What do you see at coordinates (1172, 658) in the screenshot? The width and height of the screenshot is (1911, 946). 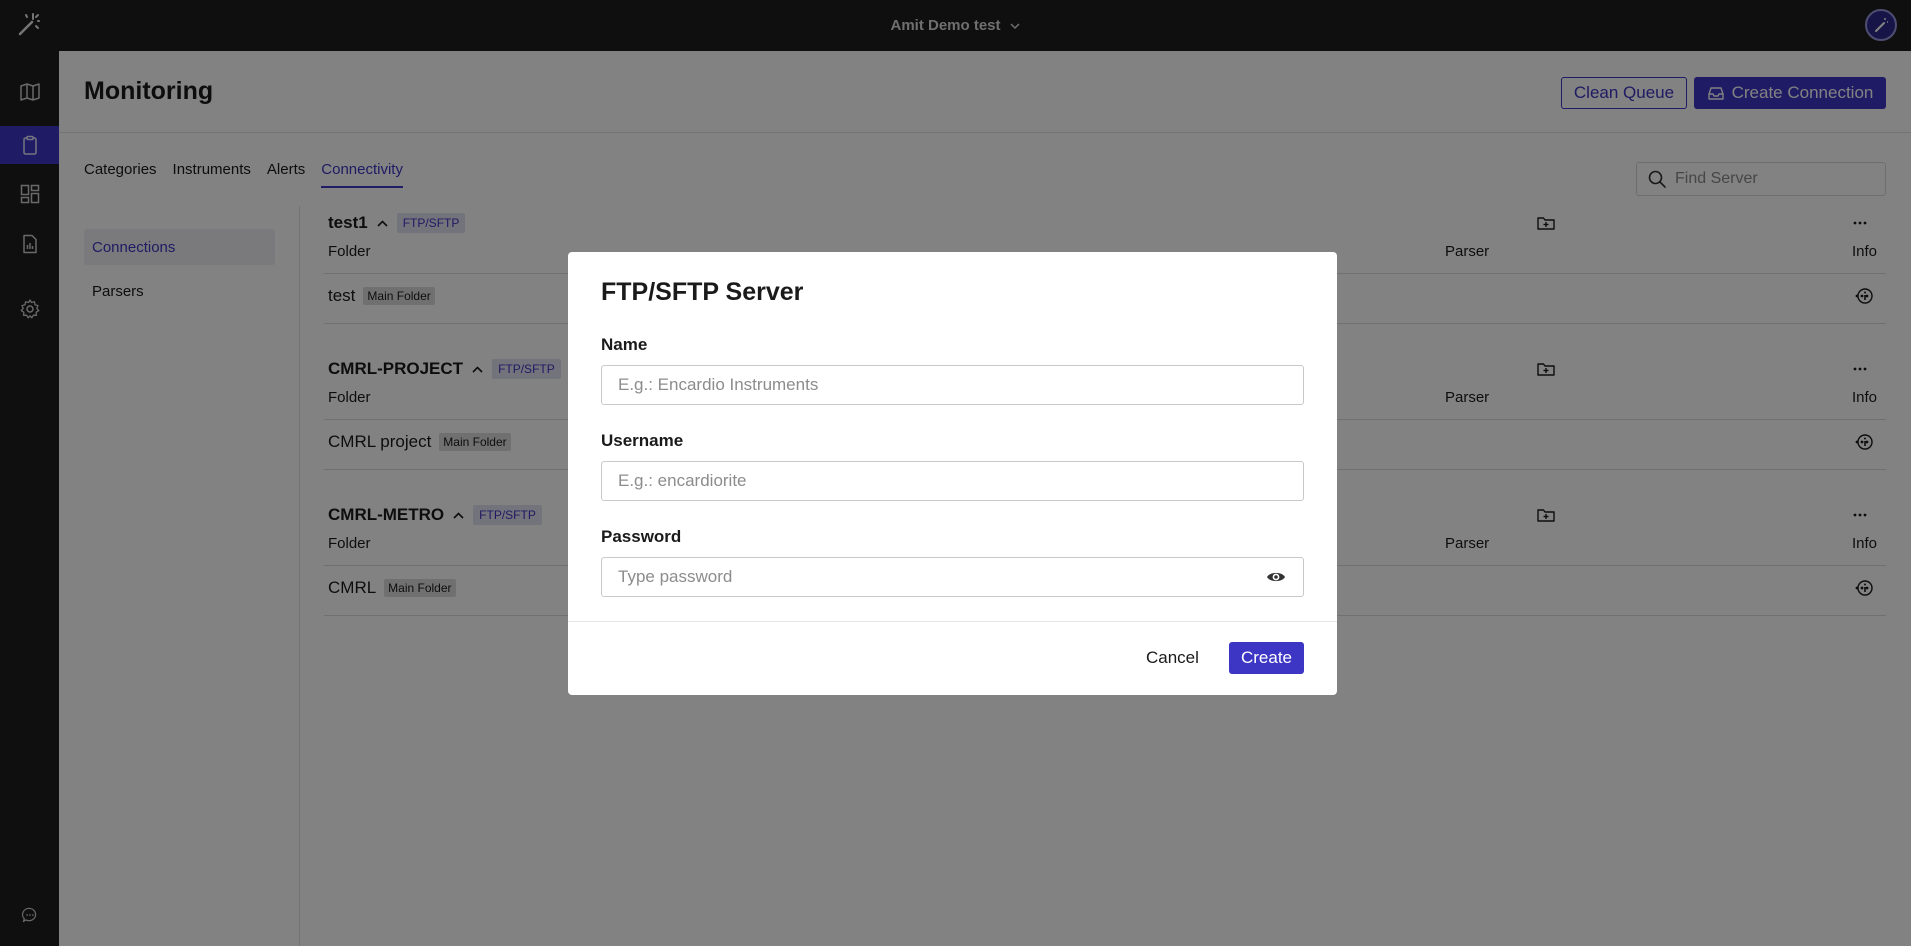 I see `cancel-button: Cancel` at bounding box center [1172, 658].